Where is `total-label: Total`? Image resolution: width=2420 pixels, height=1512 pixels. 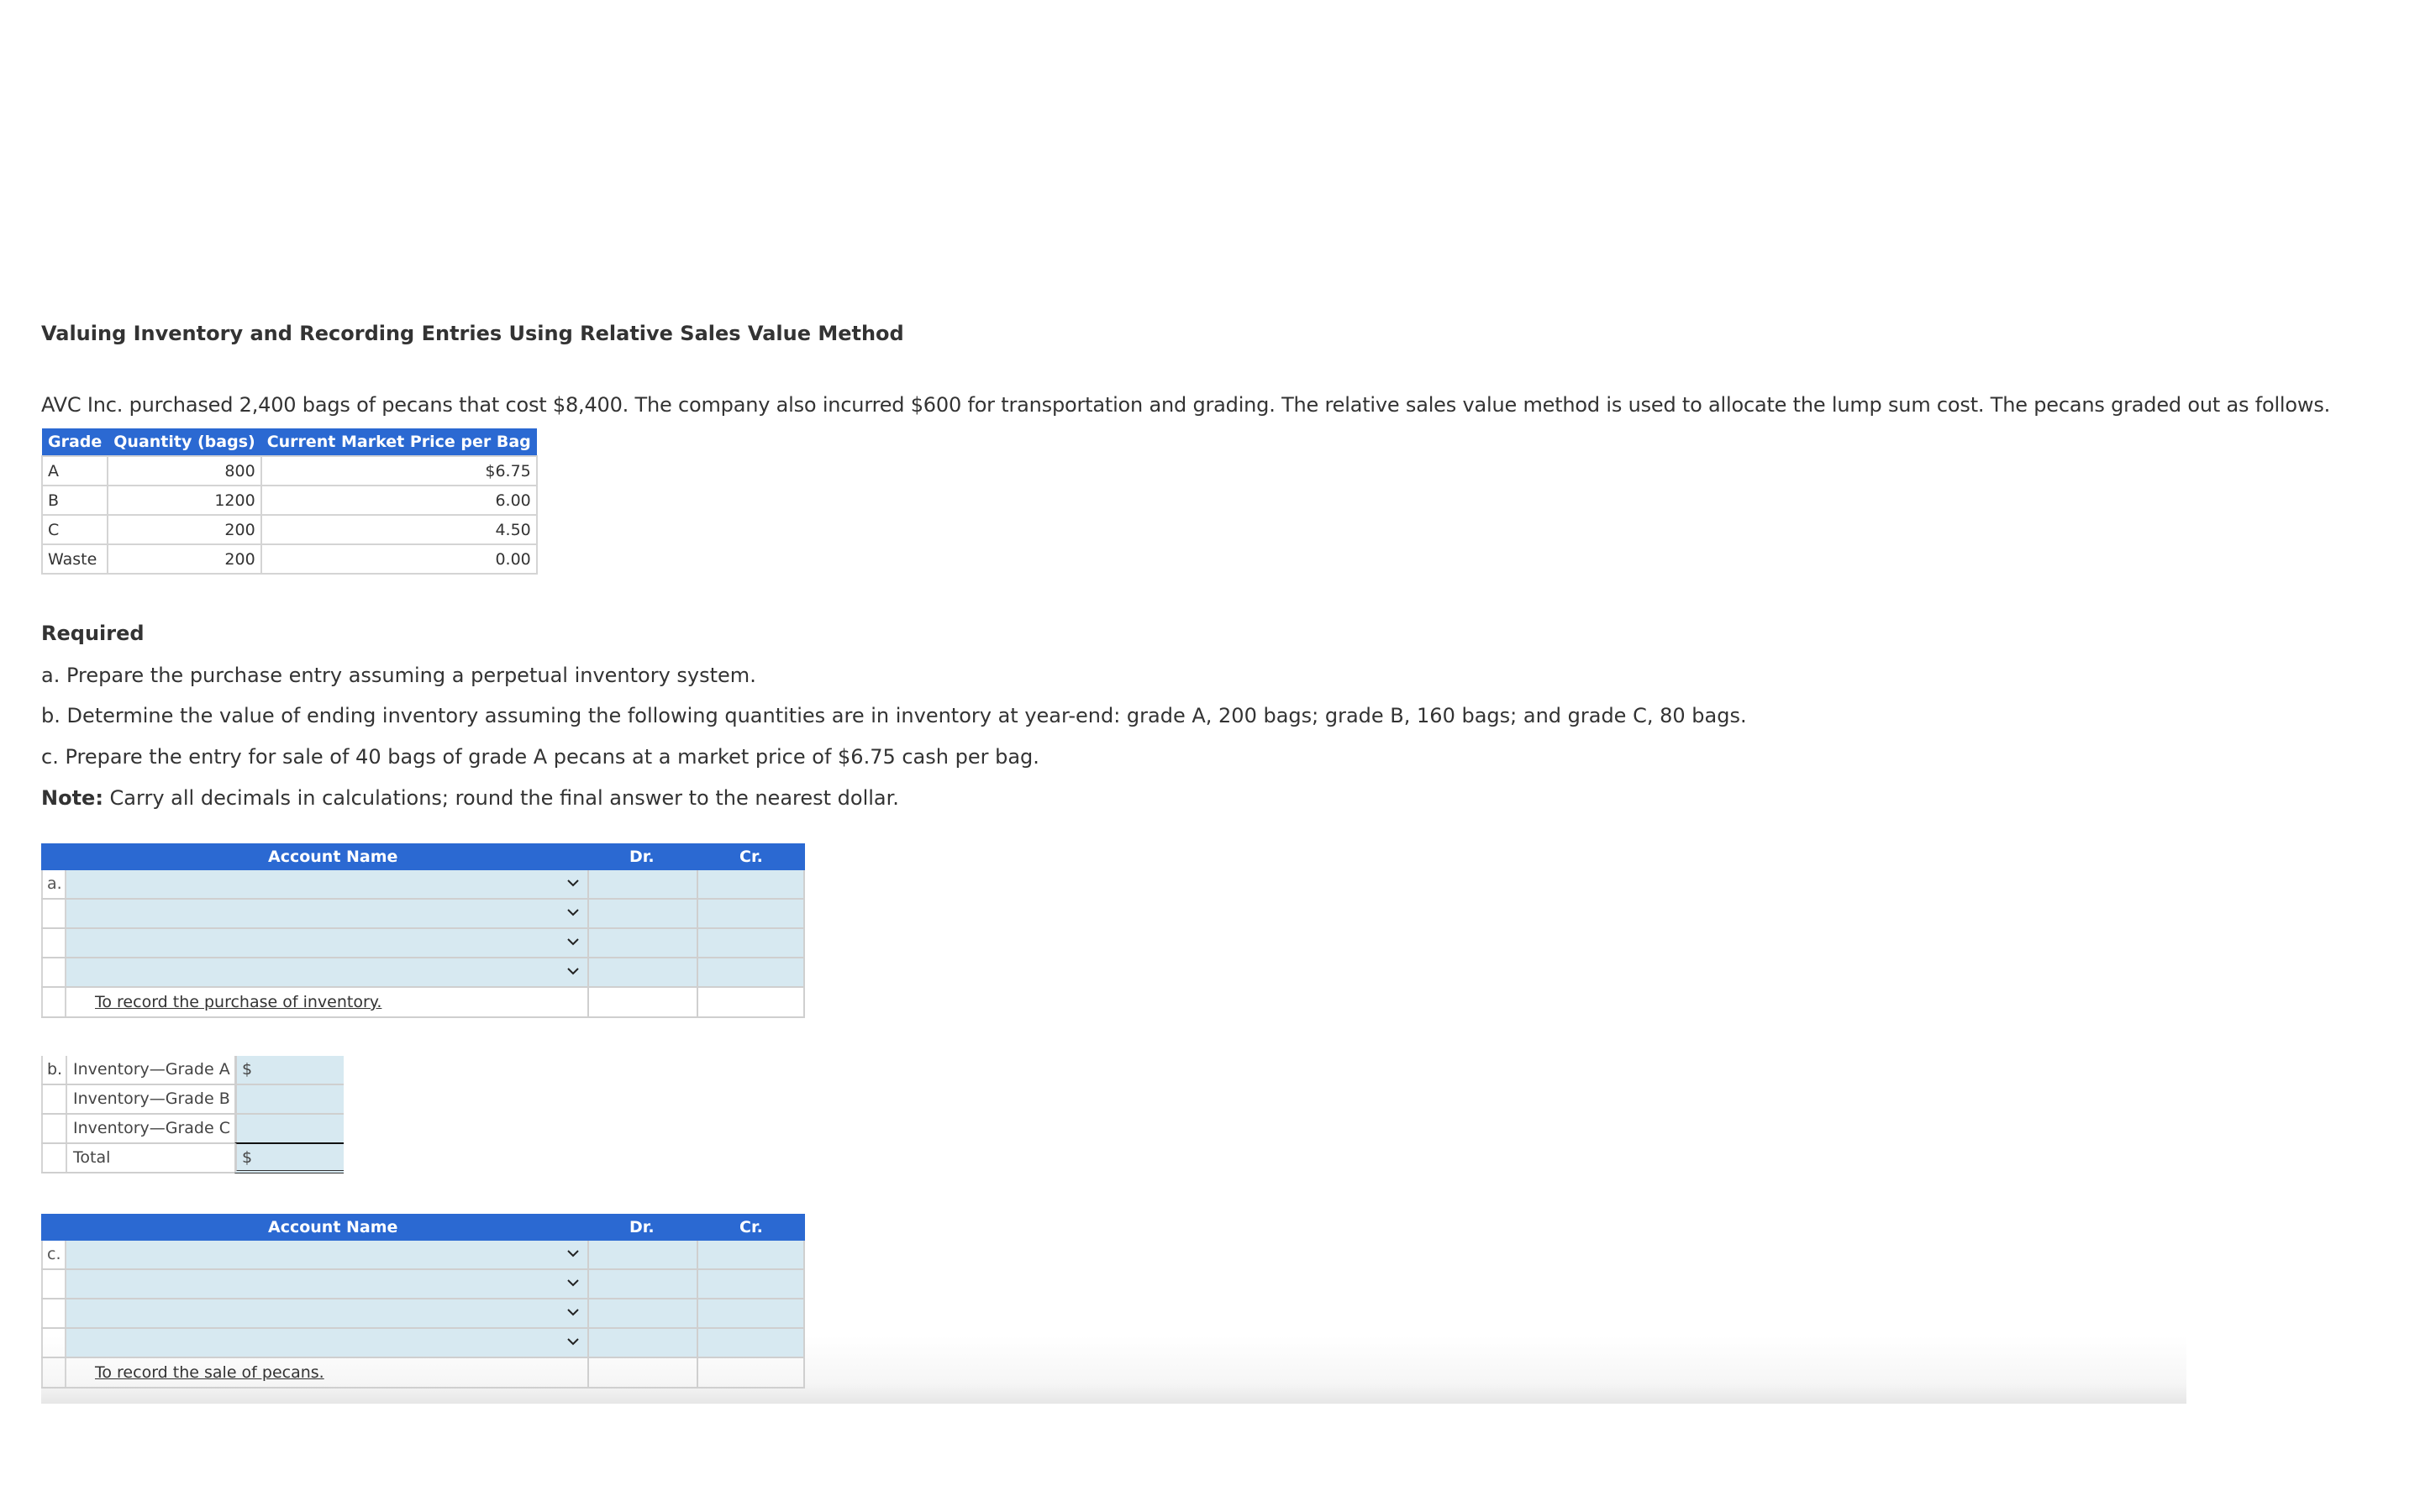
total-label: Total is located at coordinates (92, 1157).